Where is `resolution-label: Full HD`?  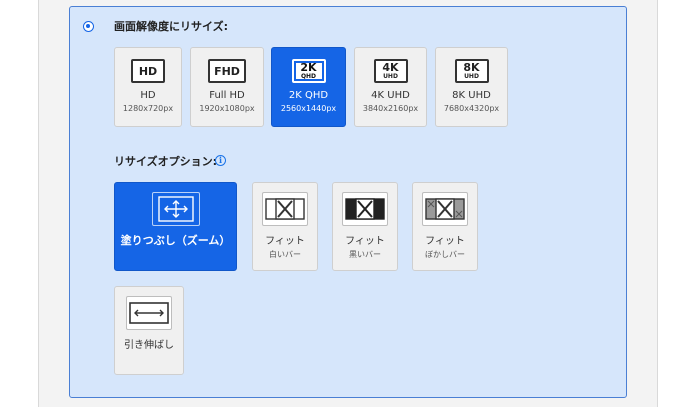 resolution-label: Full HD is located at coordinates (227, 95).